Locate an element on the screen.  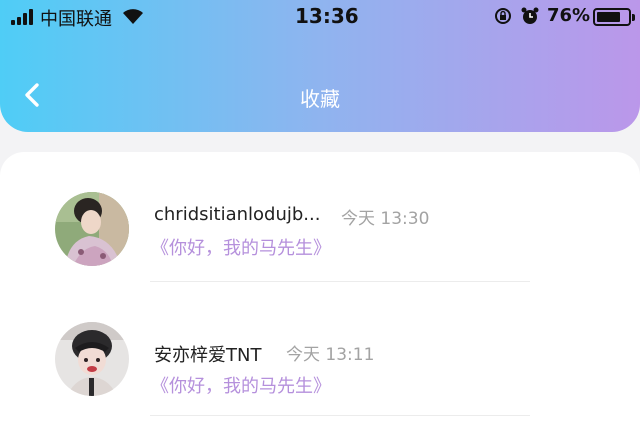
battery-icon is located at coordinates (614, 17).